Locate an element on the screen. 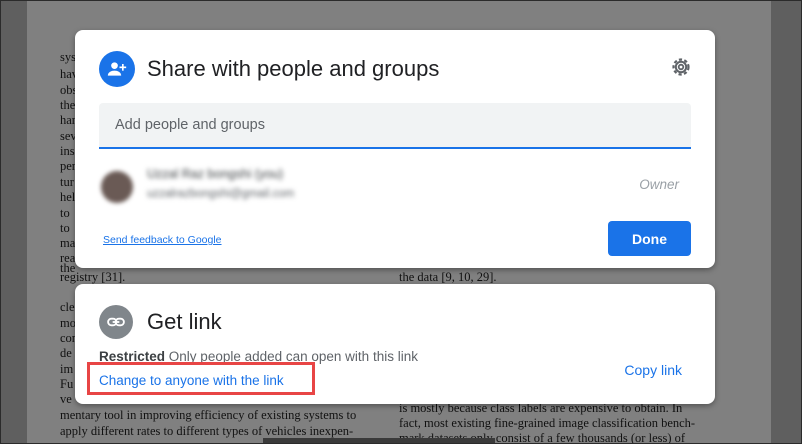 The image size is (802, 444). doc-text-line: cle is located at coordinates (67, 307).